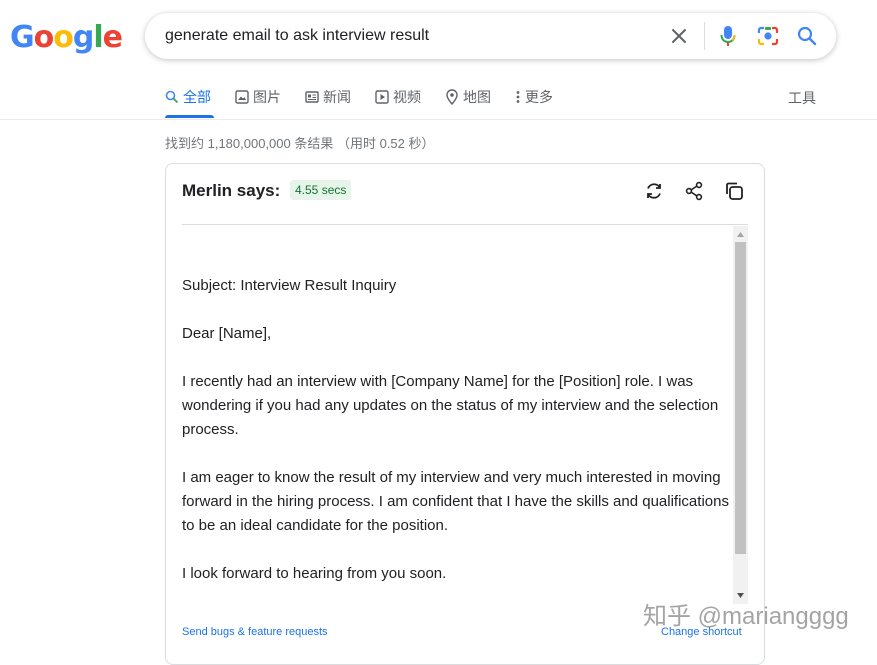 The width and height of the screenshot is (877, 665). Describe the element at coordinates (112, 37) in the screenshot. I see `logo-letter: e` at that location.